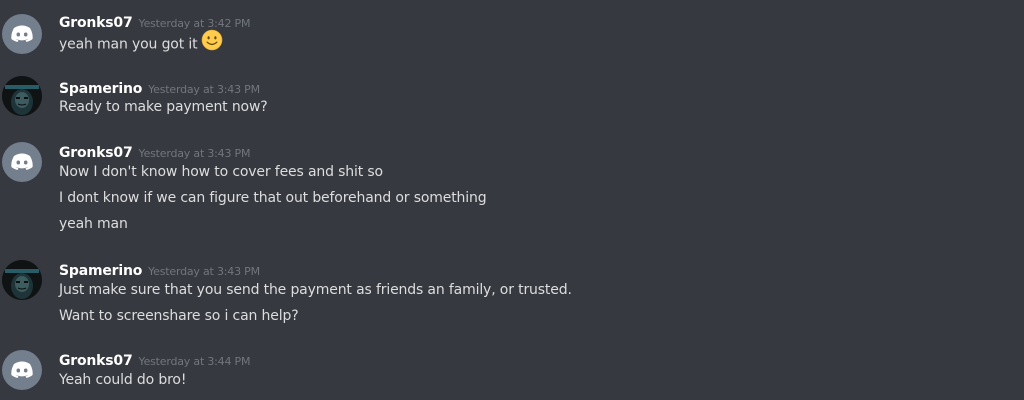  I want to click on timestamp: Yesterday at 3:44 PM, so click(194, 361).